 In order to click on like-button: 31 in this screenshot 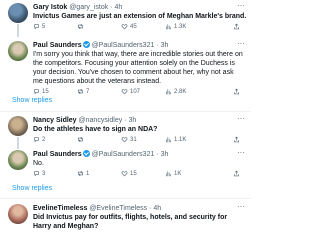, I will do `click(129, 139)`.